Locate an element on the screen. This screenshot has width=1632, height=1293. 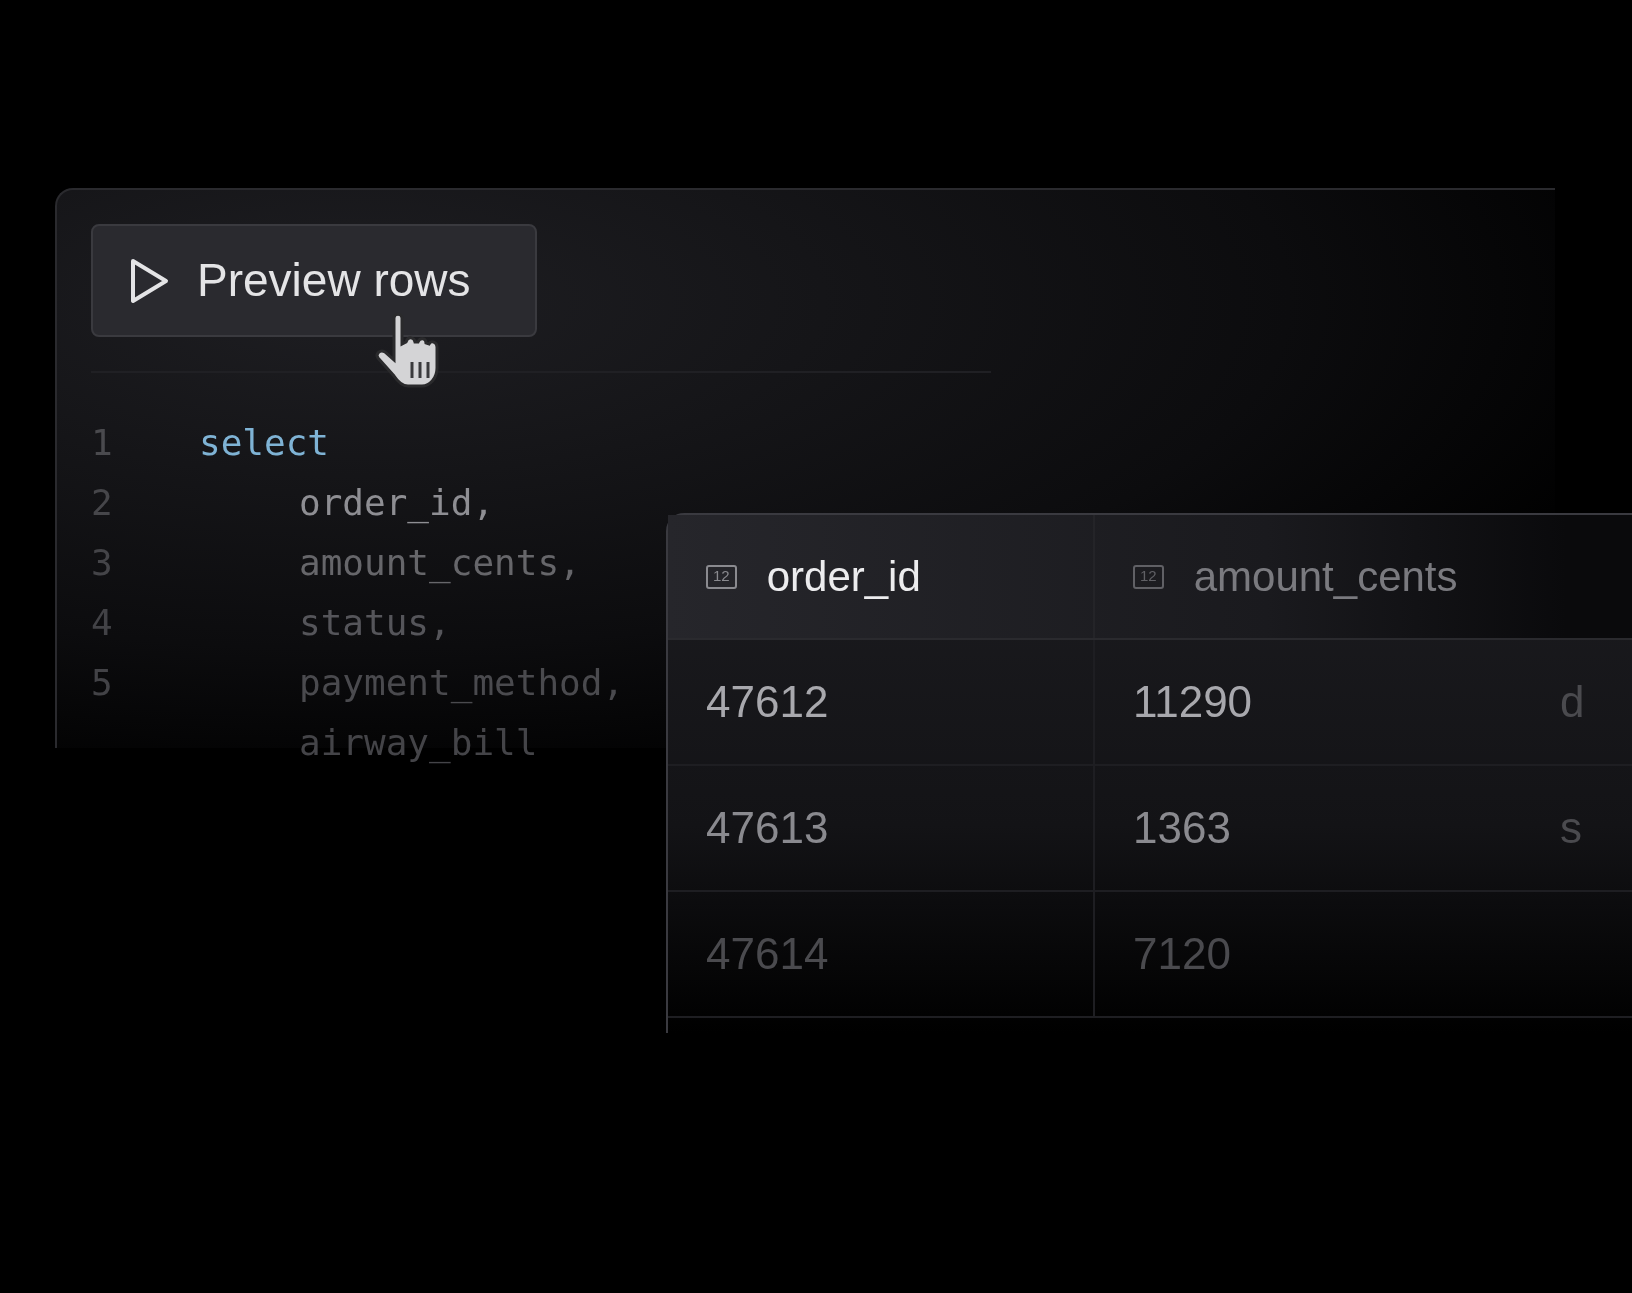
table-cell-text: 11290 is located at coordinates (1193, 702).